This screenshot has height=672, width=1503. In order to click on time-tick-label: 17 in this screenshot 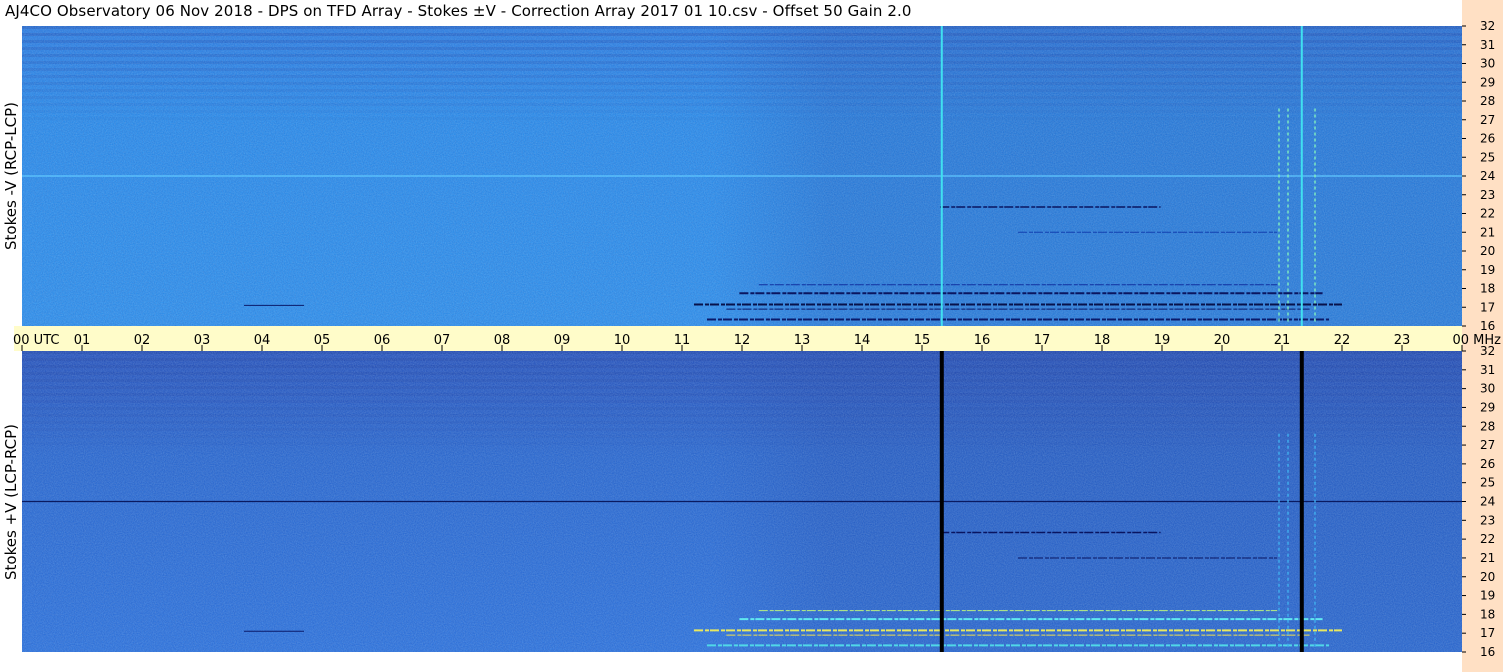, I will do `click(1042, 340)`.